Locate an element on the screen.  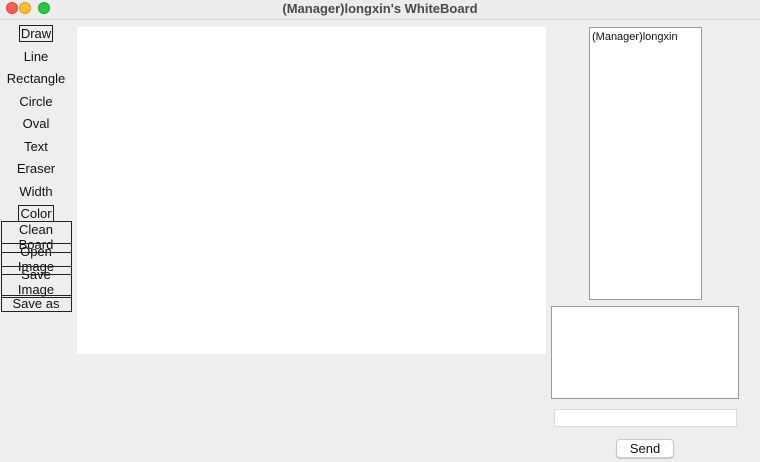
user-list: (Manager)longxin is located at coordinates (645, 163).